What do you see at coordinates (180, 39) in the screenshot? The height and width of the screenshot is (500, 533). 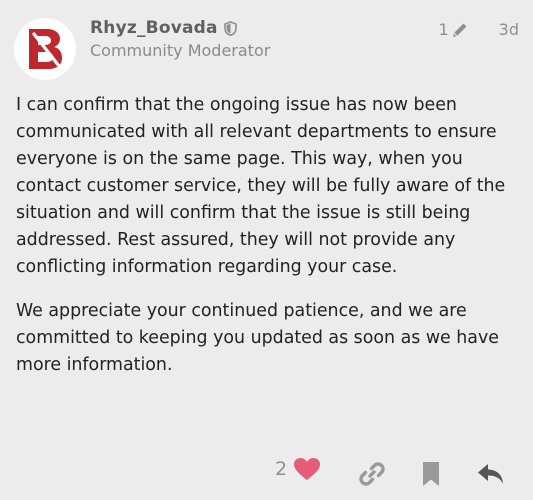 I see `author-info: Rhyz_Bovada Community Moderator` at bounding box center [180, 39].